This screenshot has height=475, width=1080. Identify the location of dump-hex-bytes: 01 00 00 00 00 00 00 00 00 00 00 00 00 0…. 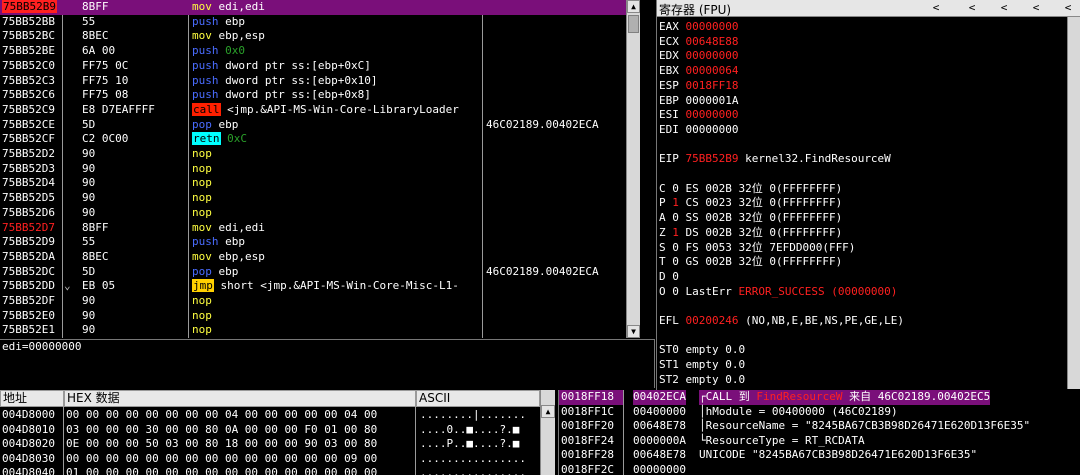
(221, 470).